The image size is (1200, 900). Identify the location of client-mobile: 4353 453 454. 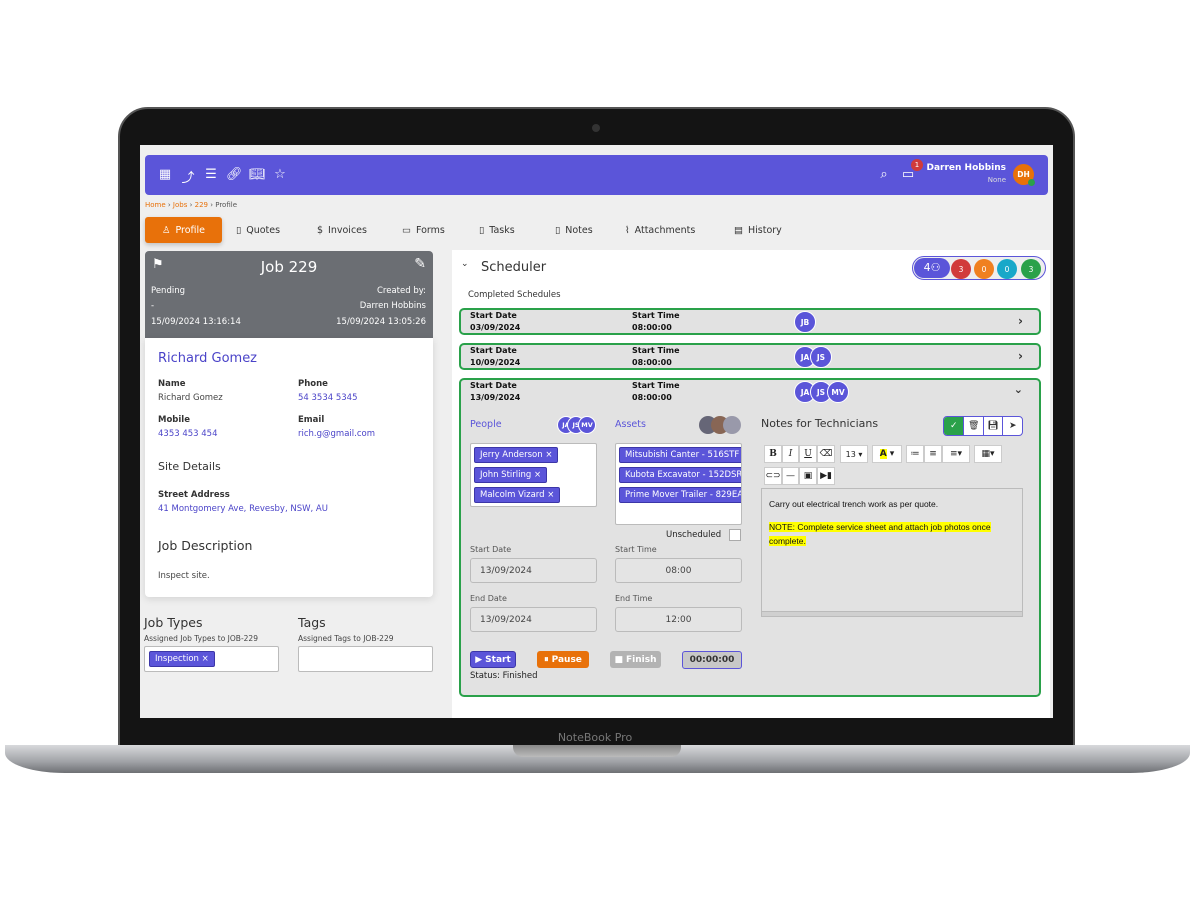
(187, 434).